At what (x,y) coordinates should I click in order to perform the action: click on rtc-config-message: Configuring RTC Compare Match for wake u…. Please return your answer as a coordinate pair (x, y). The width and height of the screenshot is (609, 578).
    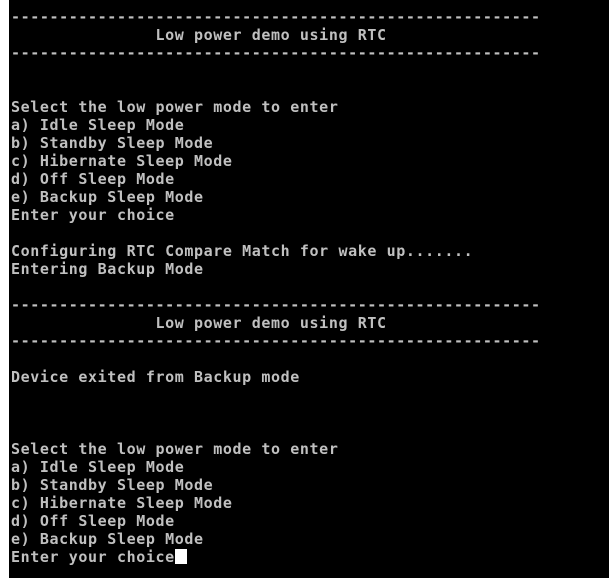
    Looking at the image, I should click on (242, 251).